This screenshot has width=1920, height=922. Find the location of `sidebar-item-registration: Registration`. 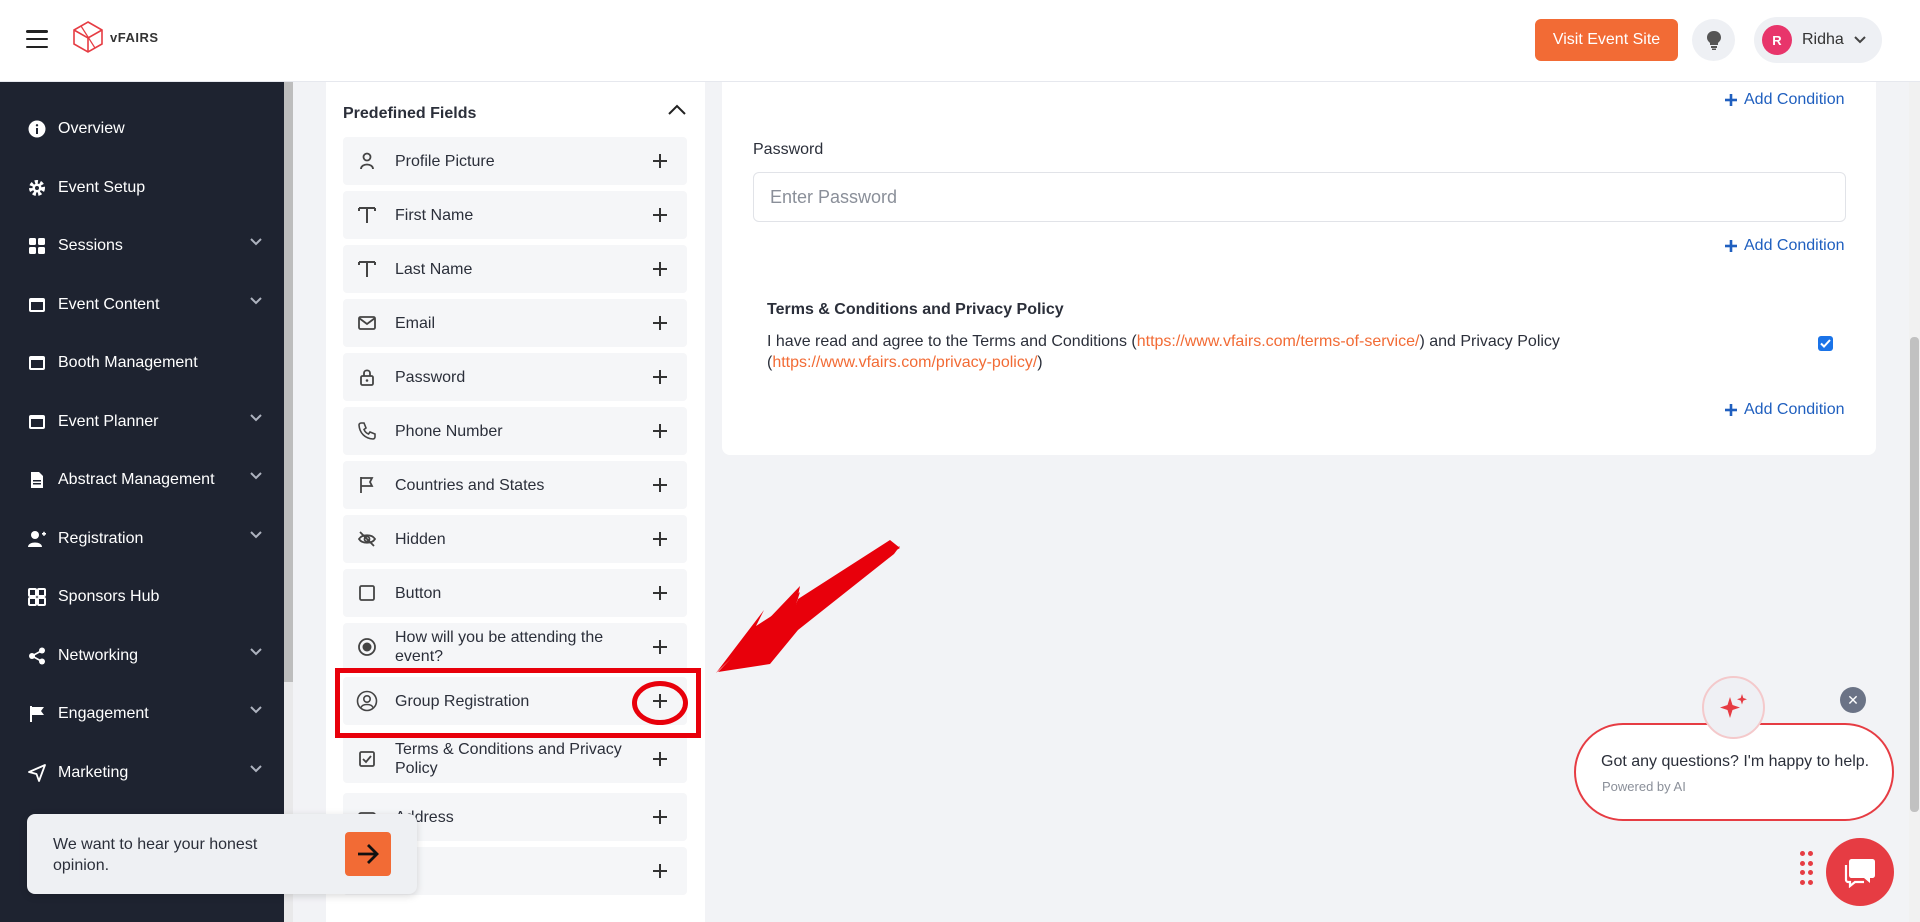

sidebar-item-registration: Registration is located at coordinates (142, 539).